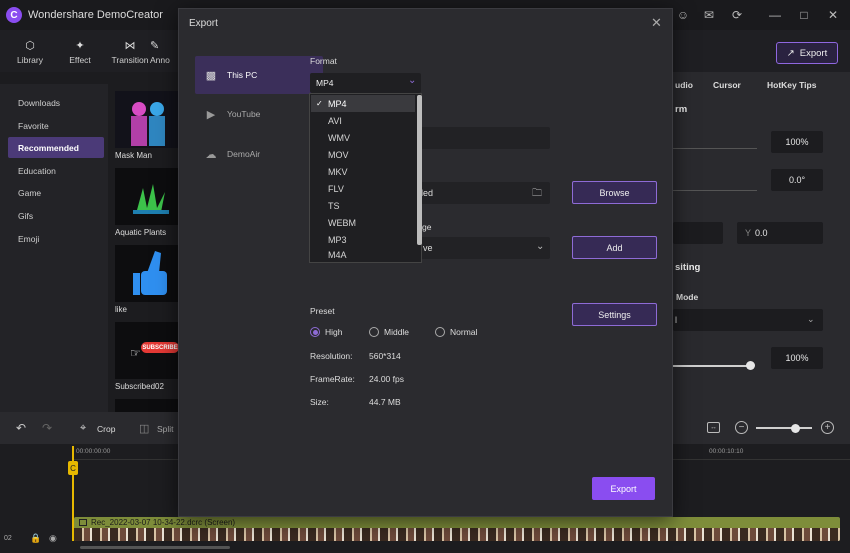 The image size is (850, 553). I want to click on toolbar-library: ⬡ Library, so click(30, 52).